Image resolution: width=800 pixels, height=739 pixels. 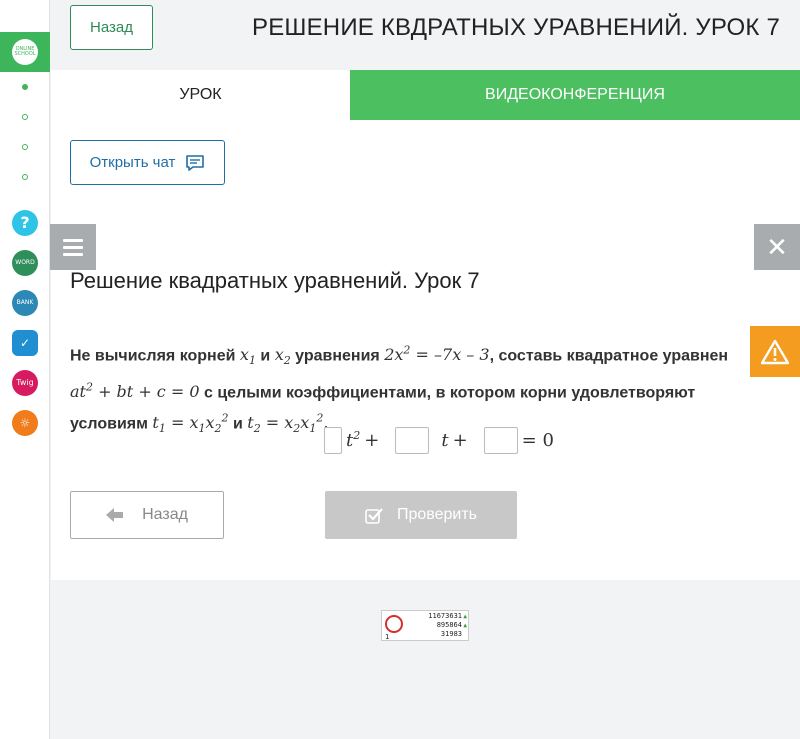 What do you see at coordinates (132, 162) in the screenshot?
I see `open-chat-label: Открыть чат` at bounding box center [132, 162].